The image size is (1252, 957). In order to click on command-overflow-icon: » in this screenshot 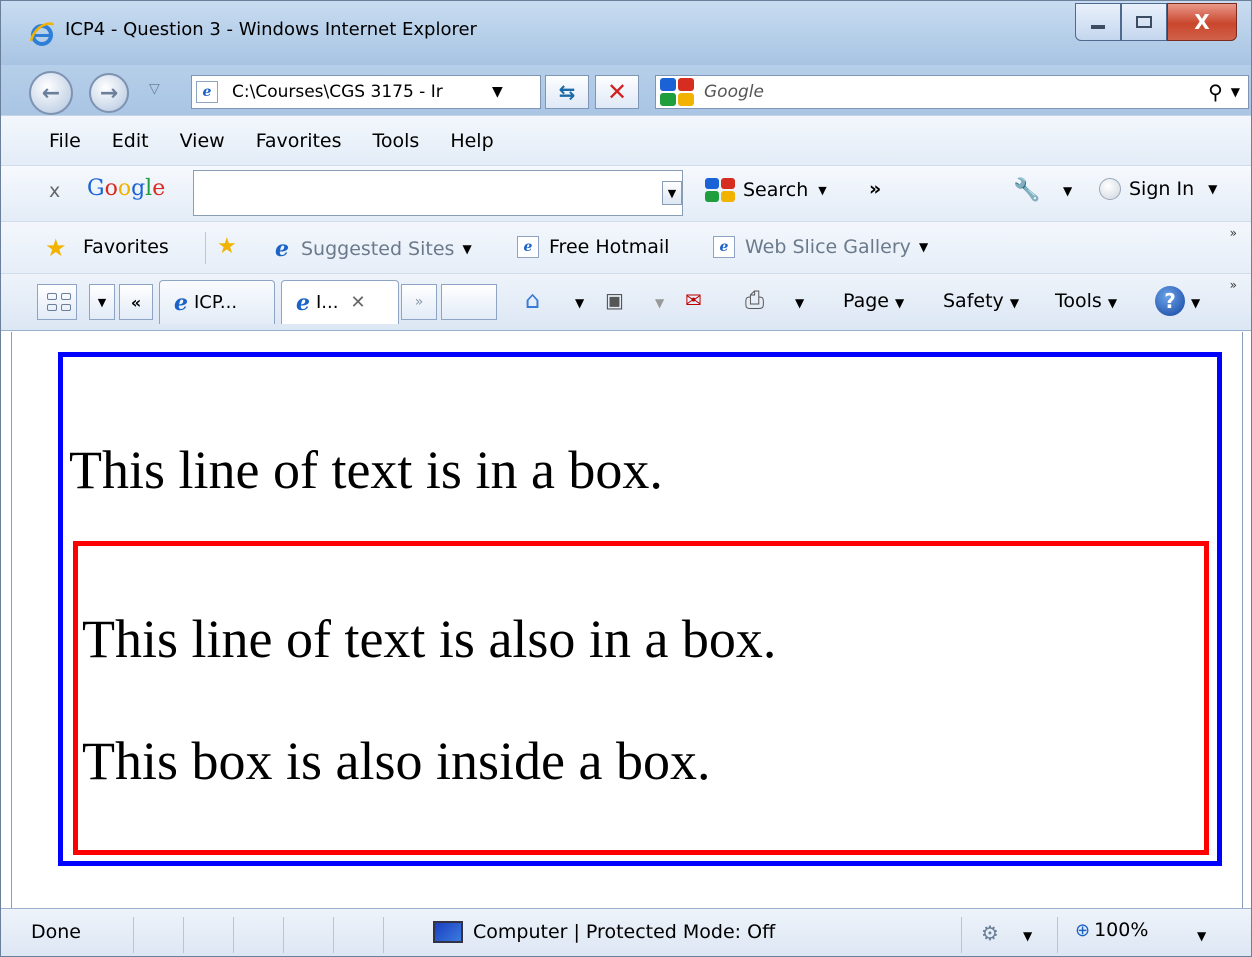, I will do `click(1233, 285)`.